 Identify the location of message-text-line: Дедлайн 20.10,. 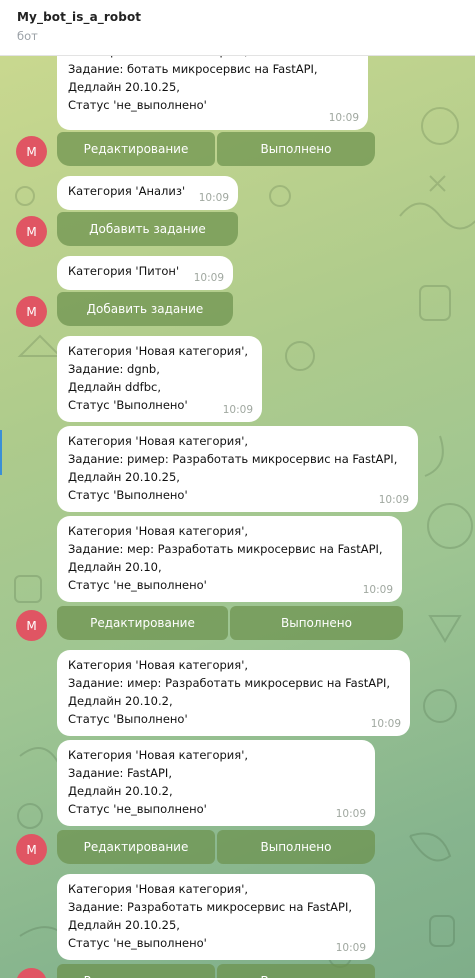
(115, 567).